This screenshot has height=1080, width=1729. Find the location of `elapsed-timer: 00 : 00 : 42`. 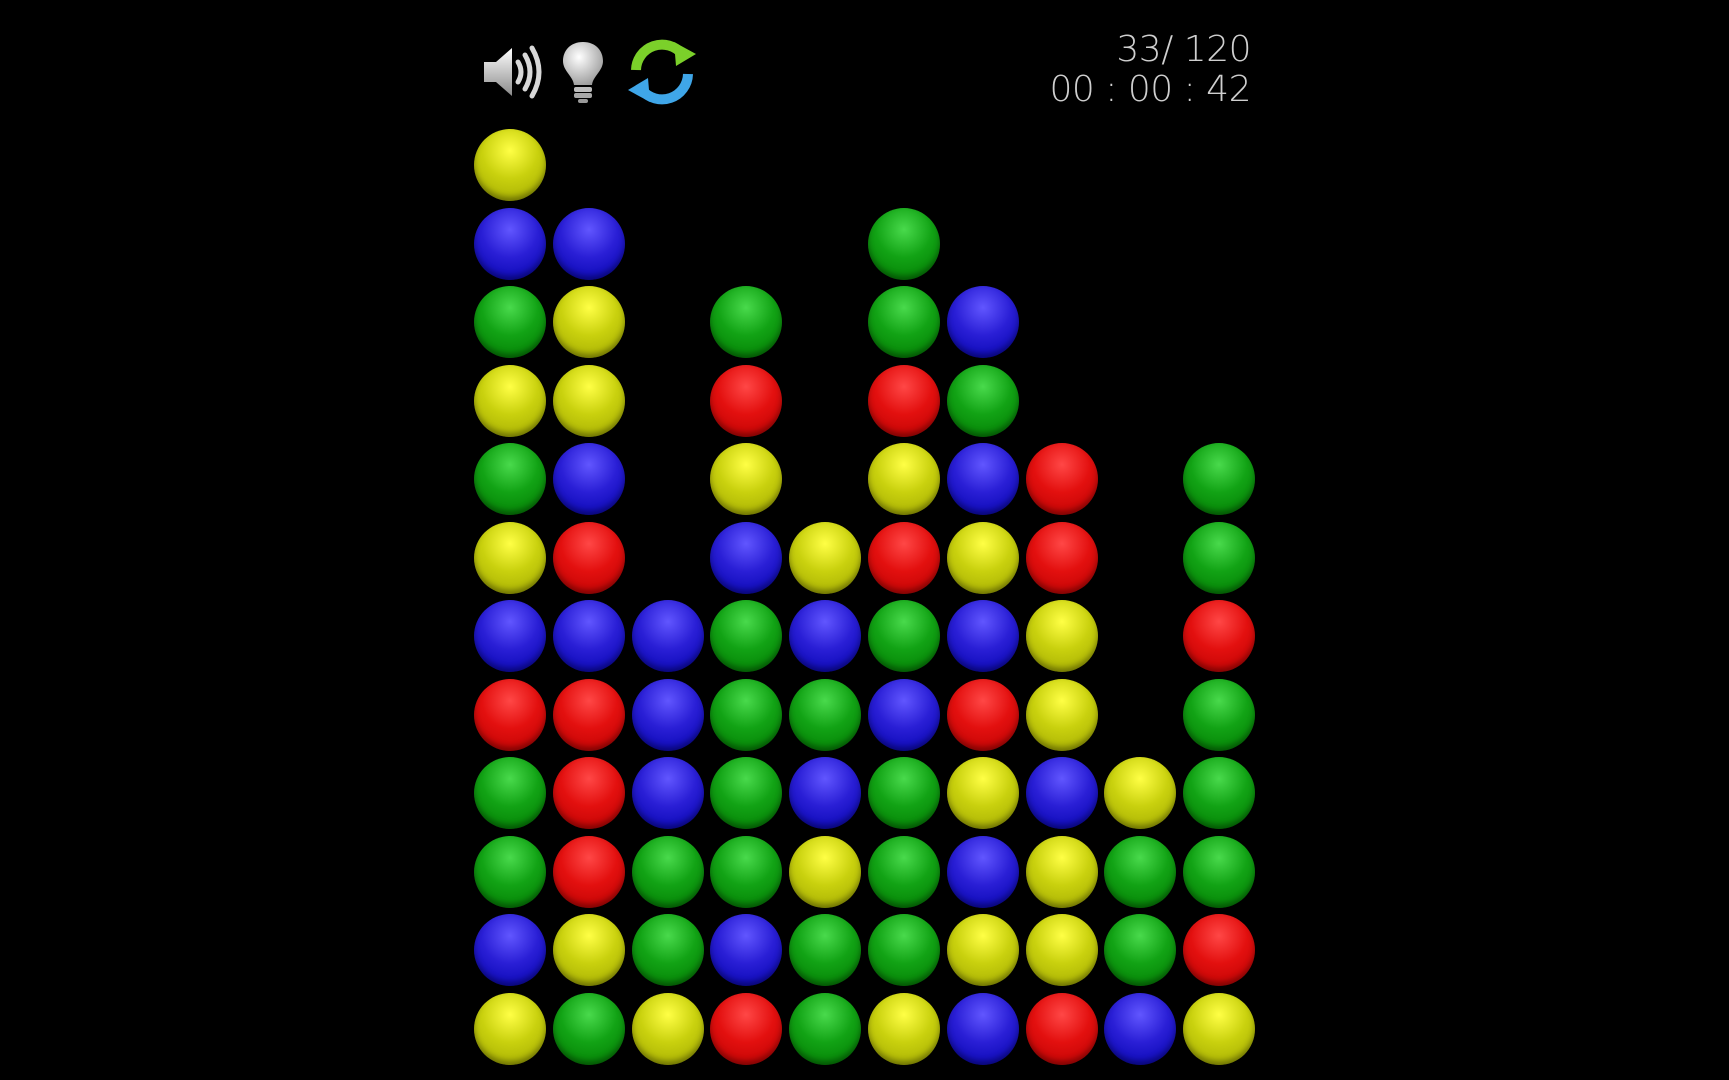

elapsed-timer: 00 : 00 : 42 is located at coordinates (1150, 89).